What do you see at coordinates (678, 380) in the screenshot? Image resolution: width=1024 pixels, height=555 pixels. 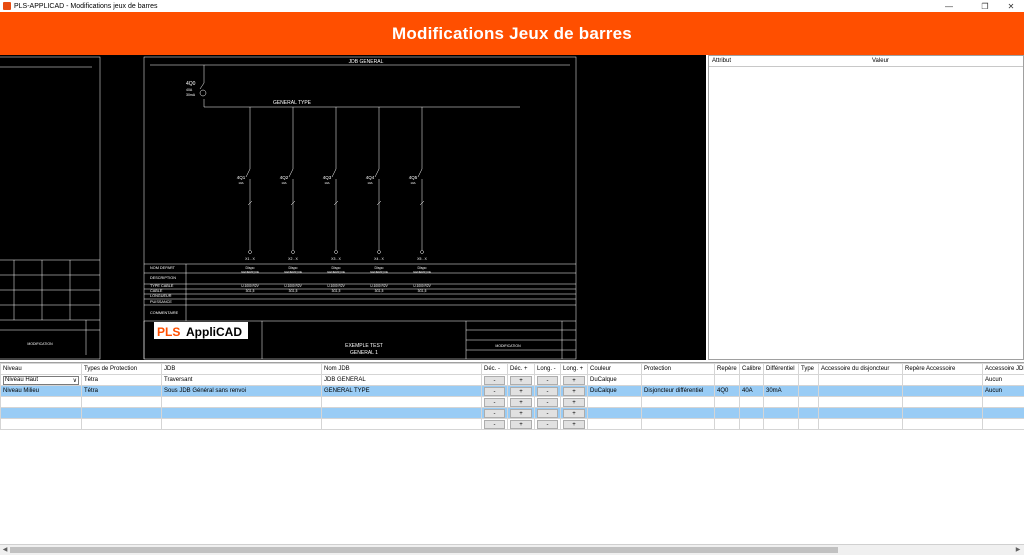 I see `cell-protection` at bounding box center [678, 380].